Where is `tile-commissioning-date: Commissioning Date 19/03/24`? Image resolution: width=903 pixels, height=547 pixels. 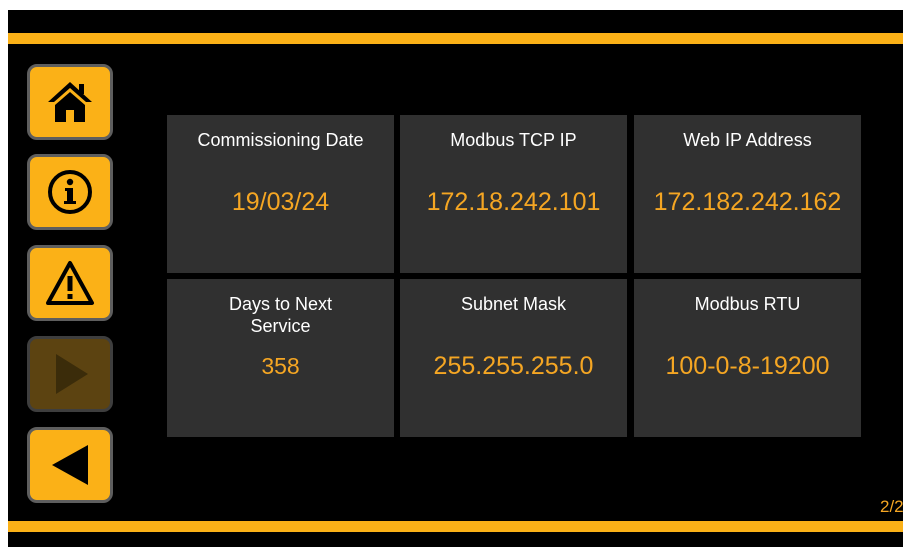 tile-commissioning-date: Commissioning Date 19/03/24 is located at coordinates (280, 194).